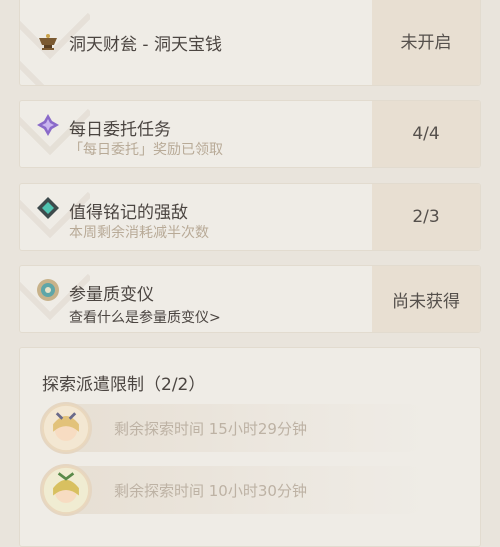 The width and height of the screenshot is (500, 547). What do you see at coordinates (250, 299) in the screenshot?
I see `parametric-transformer-card: 参量质变仪 查看什么是参量质变仪> 尚未获得` at bounding box center [250, 299].